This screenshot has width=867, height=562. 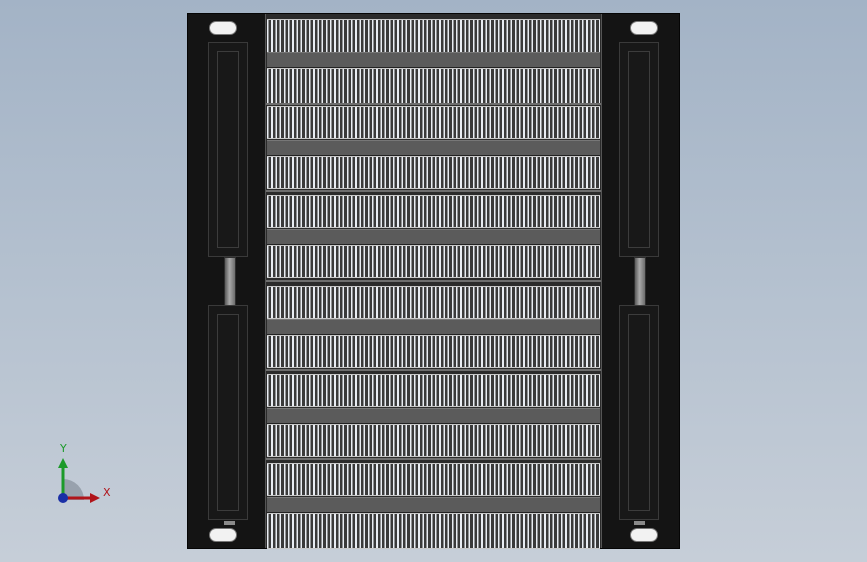 I want to click on left-standoff, so click(x=230, y=282).